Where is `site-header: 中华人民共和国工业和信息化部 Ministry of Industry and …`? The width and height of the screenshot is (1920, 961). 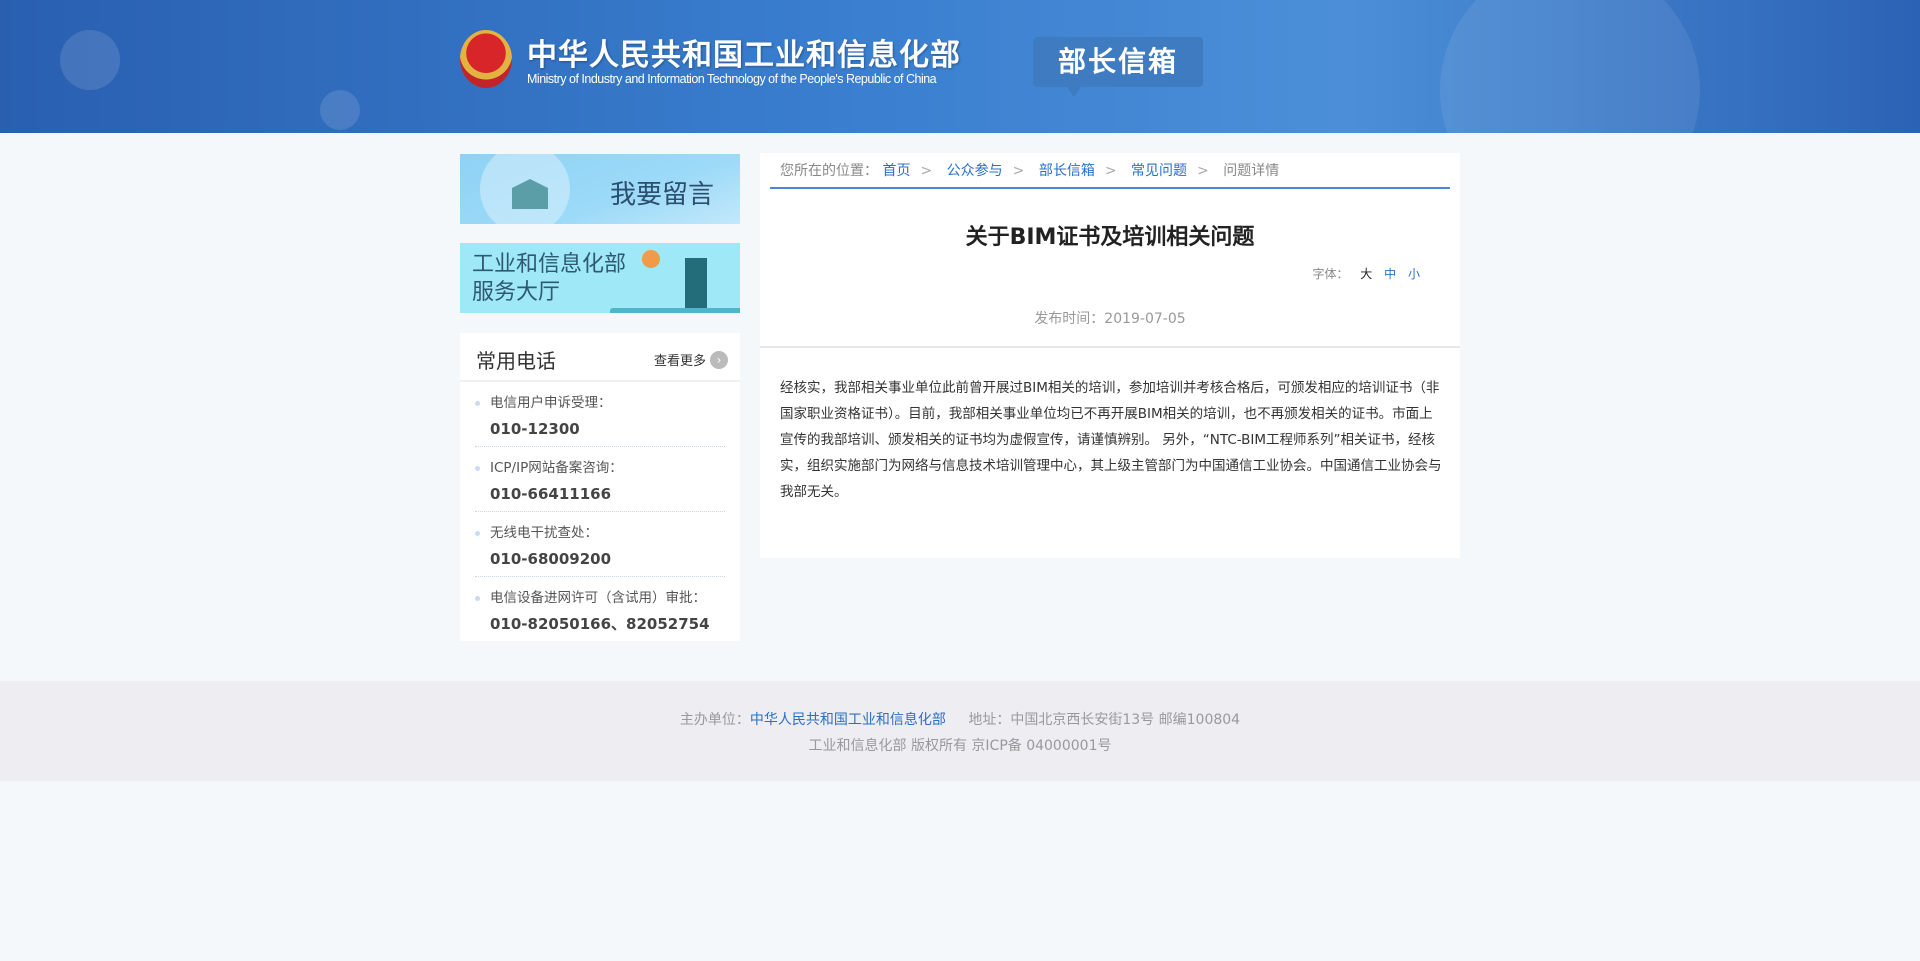 site-header: 中华人民共和国工业和信息化部 Ministry of Industry and … is located at coordinates (960, 66).